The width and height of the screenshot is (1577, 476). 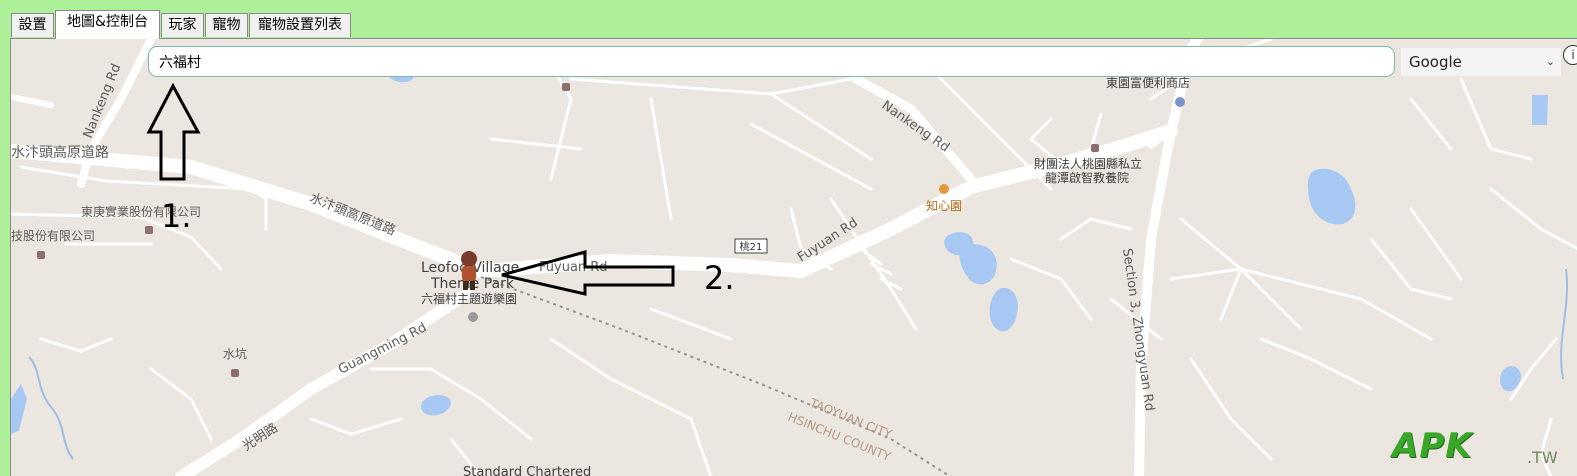 I want to click on label-store: 東園富便利商店, so click(x=1148, y=82).